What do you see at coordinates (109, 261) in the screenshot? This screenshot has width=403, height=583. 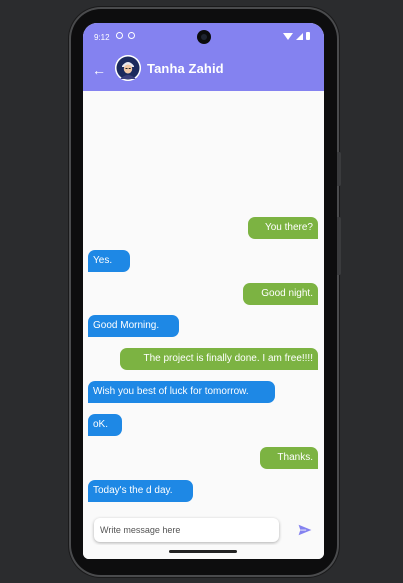 I see `message-received: Yes.` at bounding box center [109, 261].